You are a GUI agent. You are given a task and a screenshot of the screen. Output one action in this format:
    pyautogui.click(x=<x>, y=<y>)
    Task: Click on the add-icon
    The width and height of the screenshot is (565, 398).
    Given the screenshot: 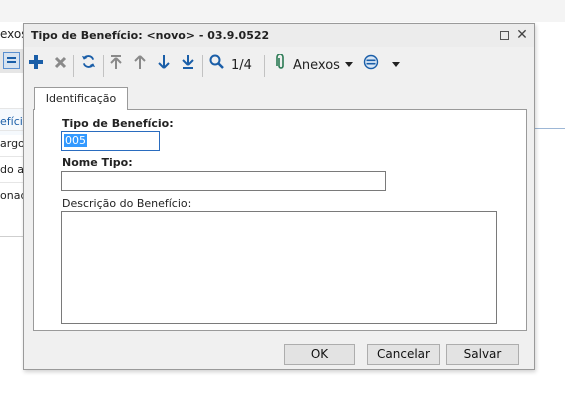 What is the action you would take?
    pyautogui.click(x=36, y=65)
    